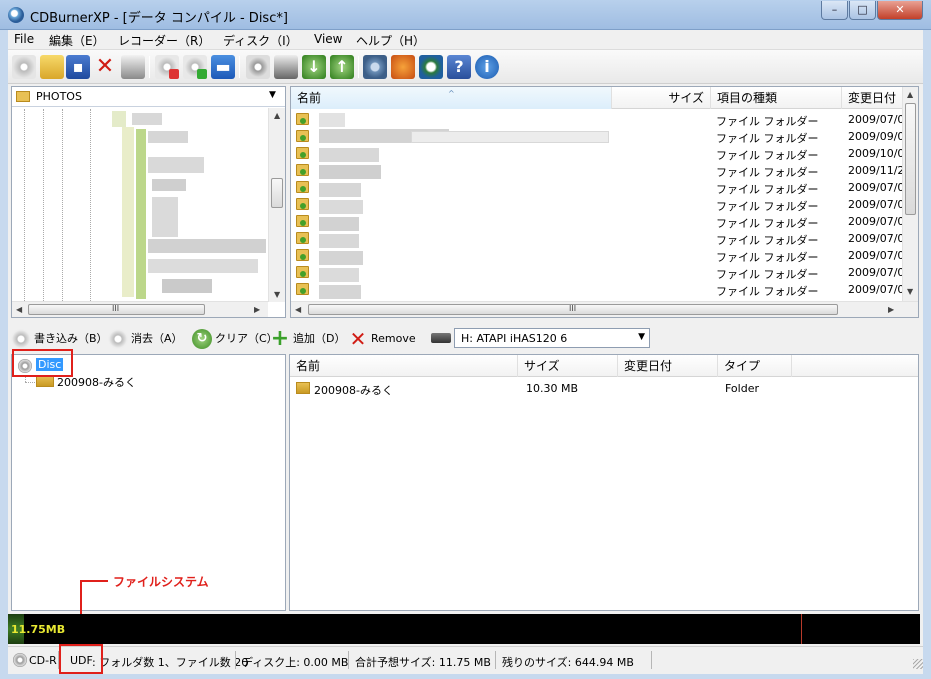 Image resolution: width=931 pixels, height=679 pixels. I want to click on table-row: 200908-みるく 10.30 MB Folder, so click(596, 389).